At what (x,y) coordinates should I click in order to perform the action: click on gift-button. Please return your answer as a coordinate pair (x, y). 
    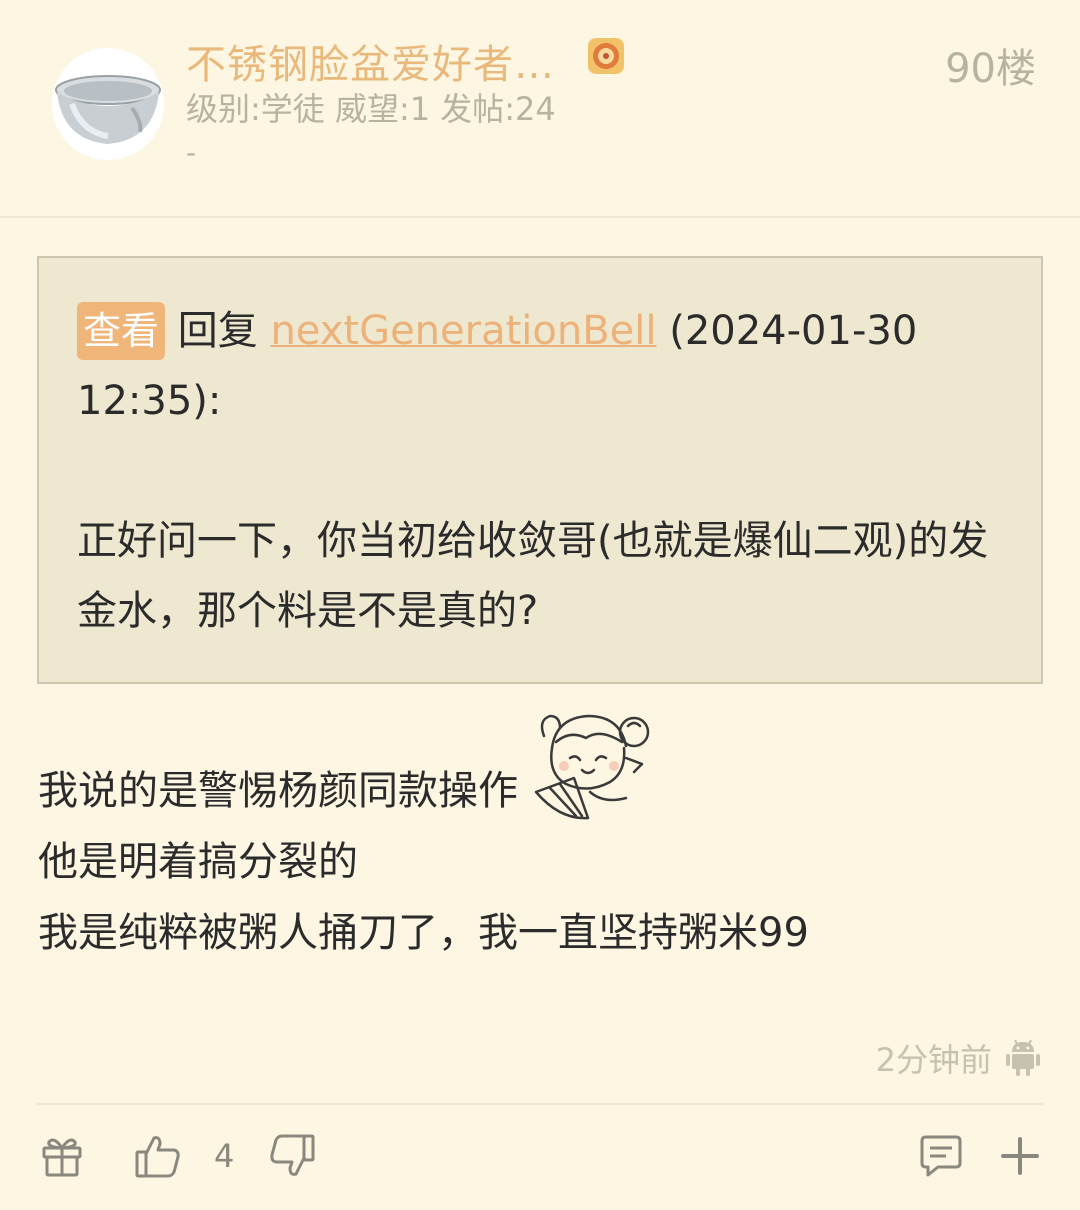
    Looking at the image, I should click on (62, 1156).